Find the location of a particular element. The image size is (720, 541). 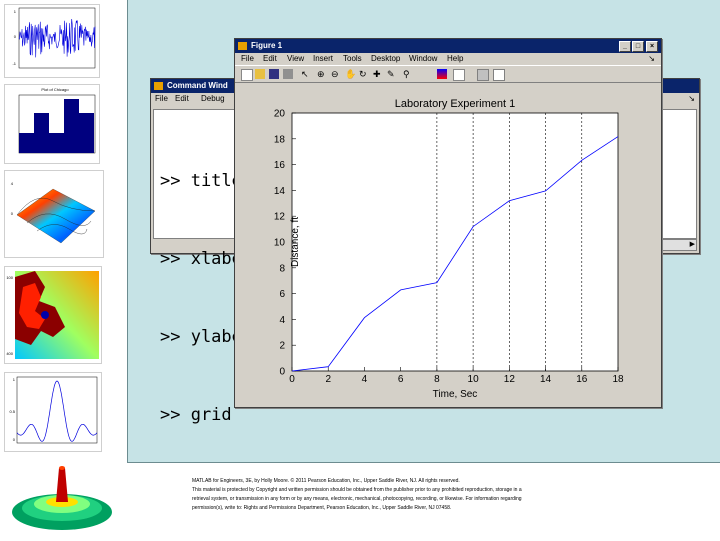

fig-menu-edit: Edit is located at coordinates (270, 58).